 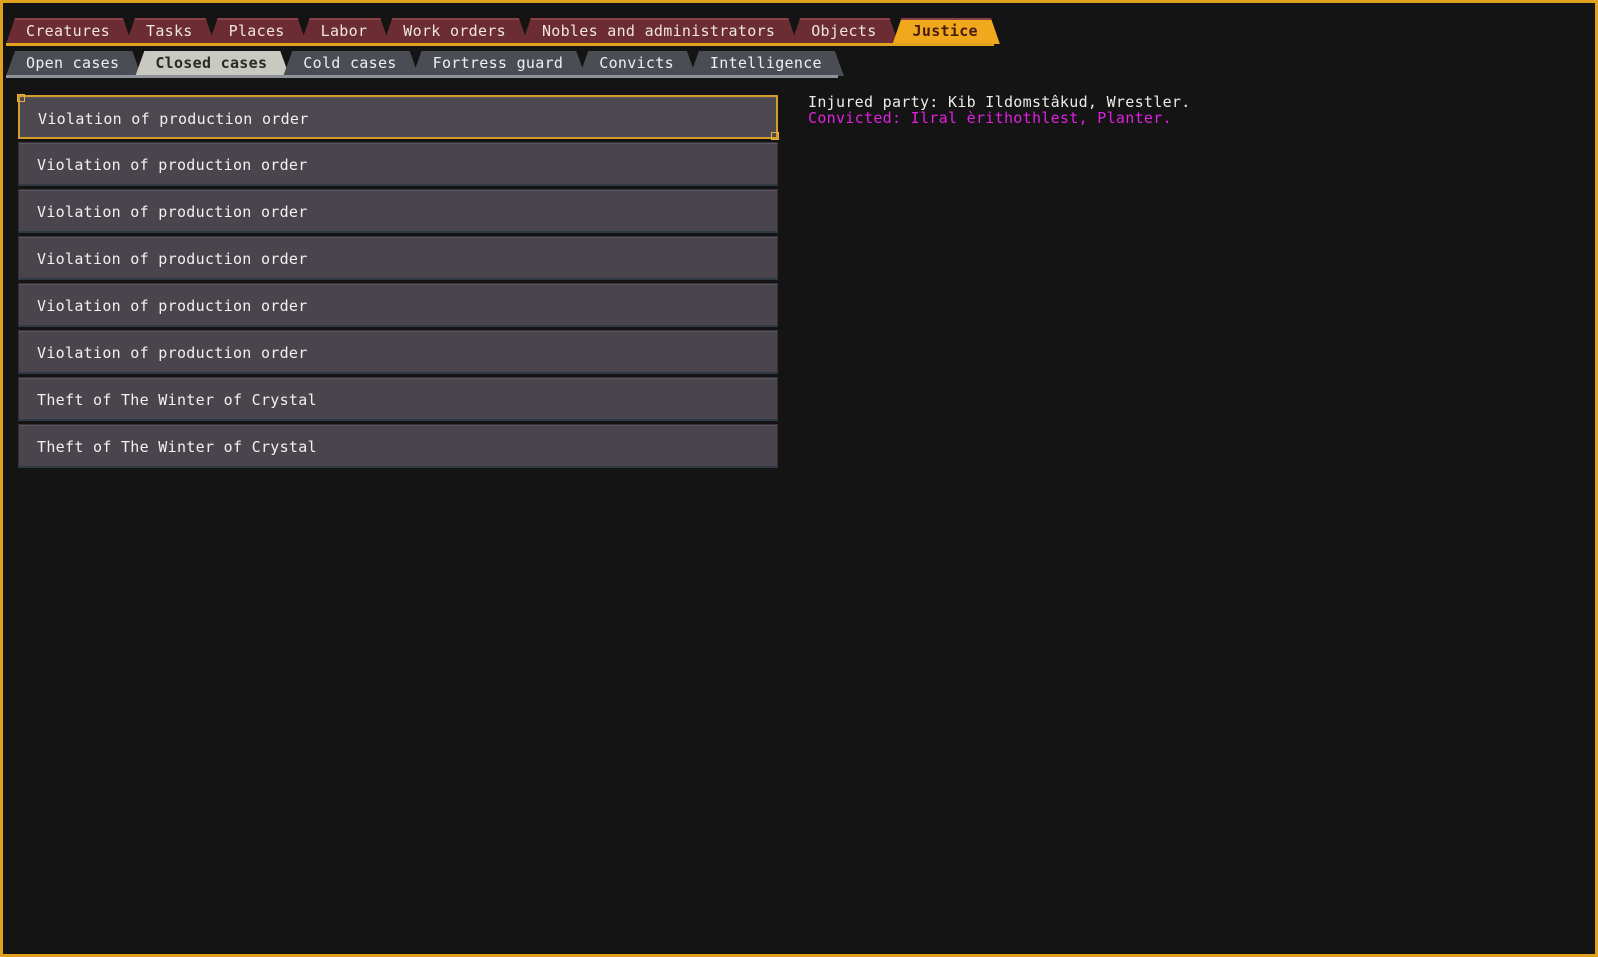 What do you see at coordinates (212, 63) in the screenshot?
I see `subtab-closed-cases: Closed cases` at bounding box center [212, 63].